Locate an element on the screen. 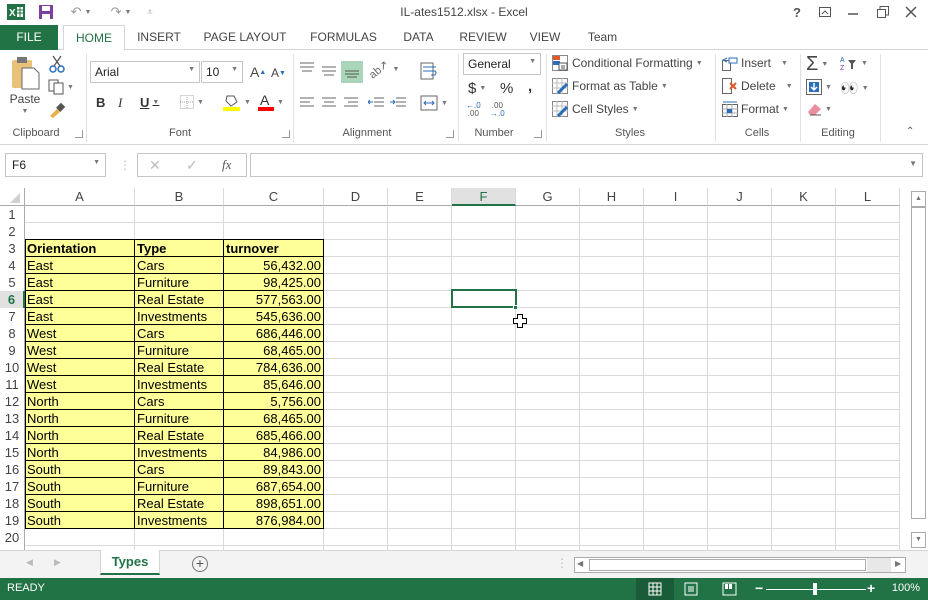  find-select-button: 👀 ▼ is located at coordinates (854, 88).